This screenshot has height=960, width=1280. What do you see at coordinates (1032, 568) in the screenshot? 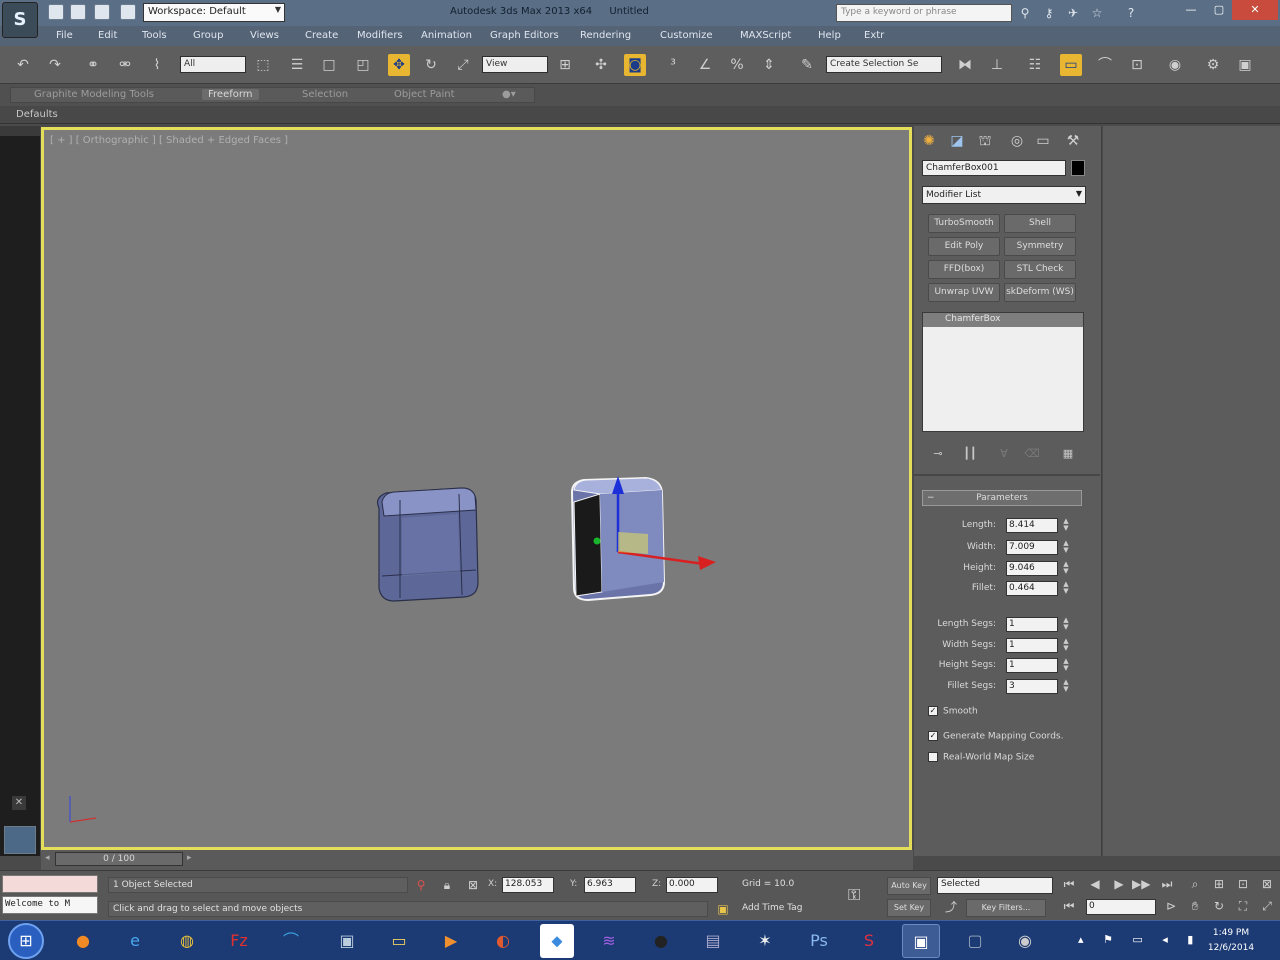
I see `height-input: 9.046` at bounding box center [1032, 568].